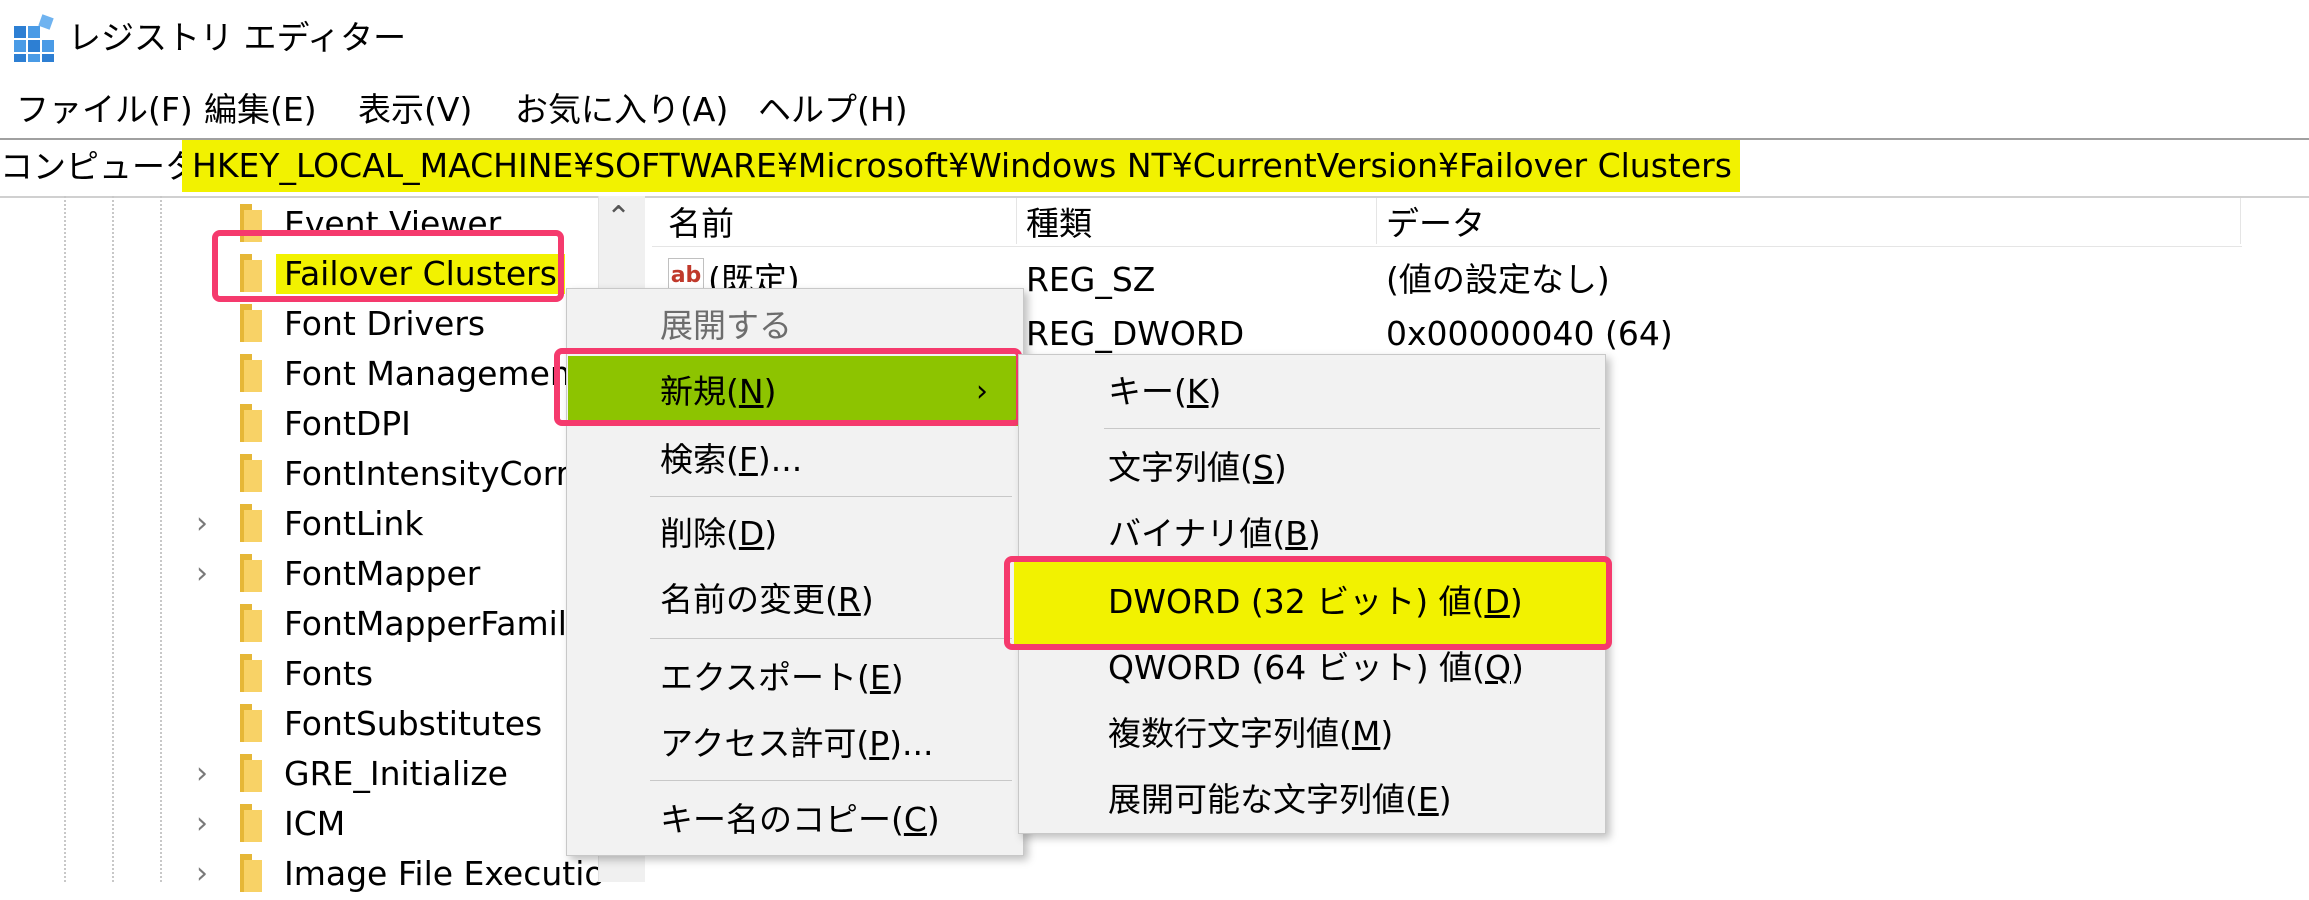 The height and width of the screenshot is (900, 2309). Describe the element at coordinates (1280, 800) in the screenshot. I see `submenu-item-expandable-string: 展開可能な文字列値(E)` at that location.